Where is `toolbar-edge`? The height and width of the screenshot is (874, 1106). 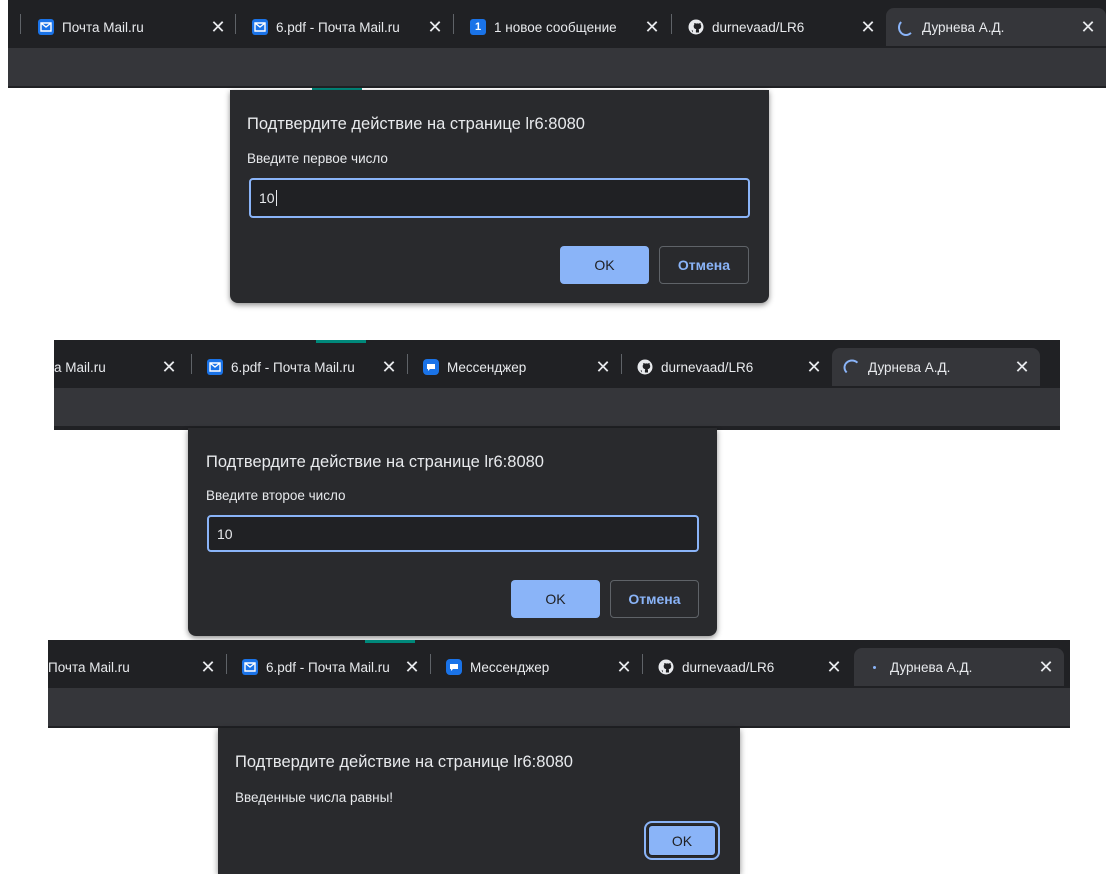 toolbar-edge is located at coordinates (557, 87).